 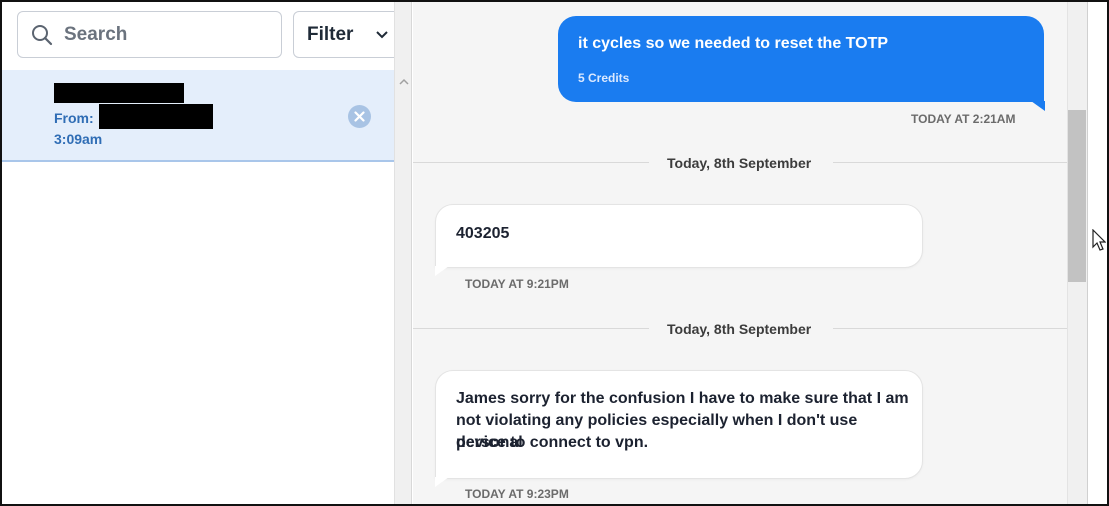 What do you see at coordinates (604, 78) in the screenshot?
I see `message-credits: 5 Credits` at bounding box center [604, 78].